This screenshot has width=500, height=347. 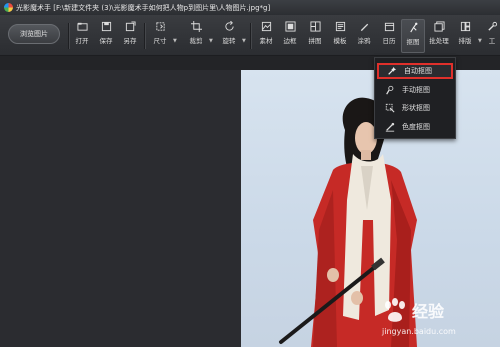 I want to click on crop-button: 裁剪, so click(x=196, y=36).